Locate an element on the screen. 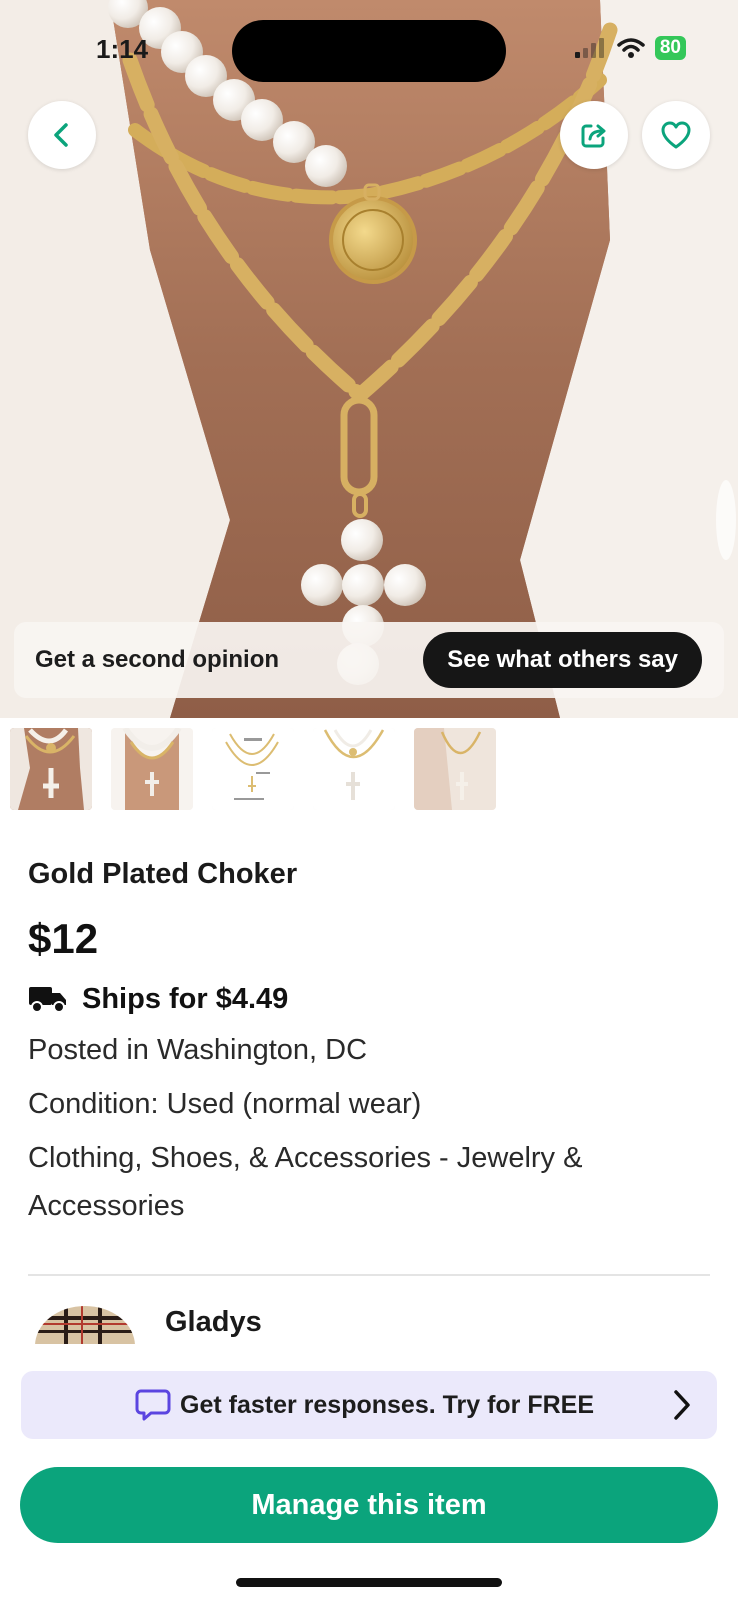 This screenshot has width=738, height=1600. product-price: $12 is located at coordinates (63, 938).